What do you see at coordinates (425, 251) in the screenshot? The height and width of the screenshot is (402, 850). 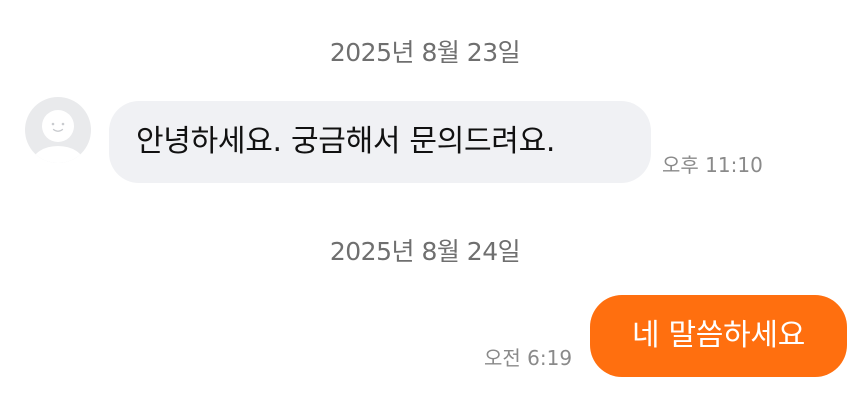 I see `date-separator: 2025년 8월 24일` at bounding box center [425, 251].